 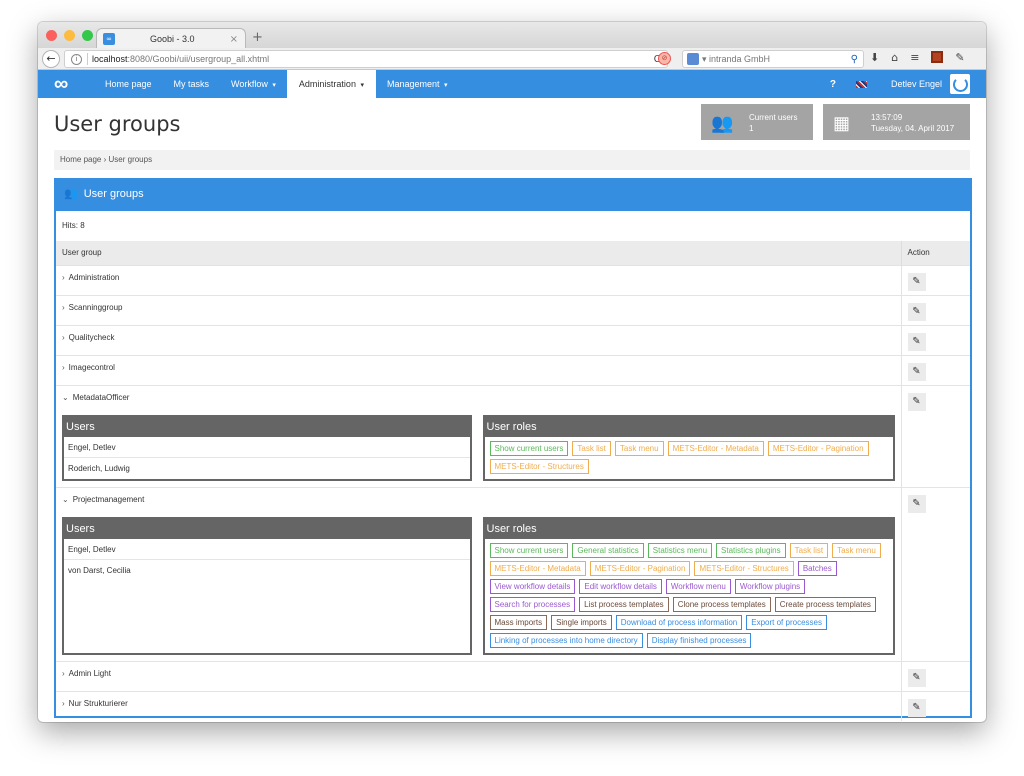 I want to click on table-row: › Qualitycheck ✎, so click(x=513, y=339).